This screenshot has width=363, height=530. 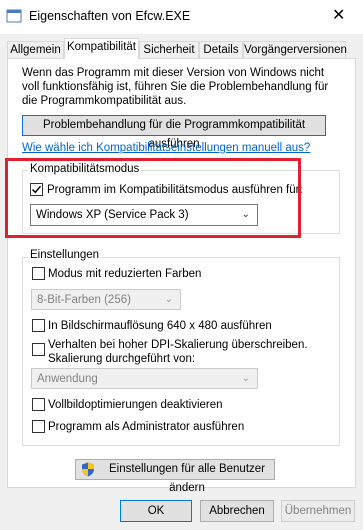 What do you see at coordinates (221, 49) in the screenshot?
I see `tab-details: Details` at bounding box center [221, 49].